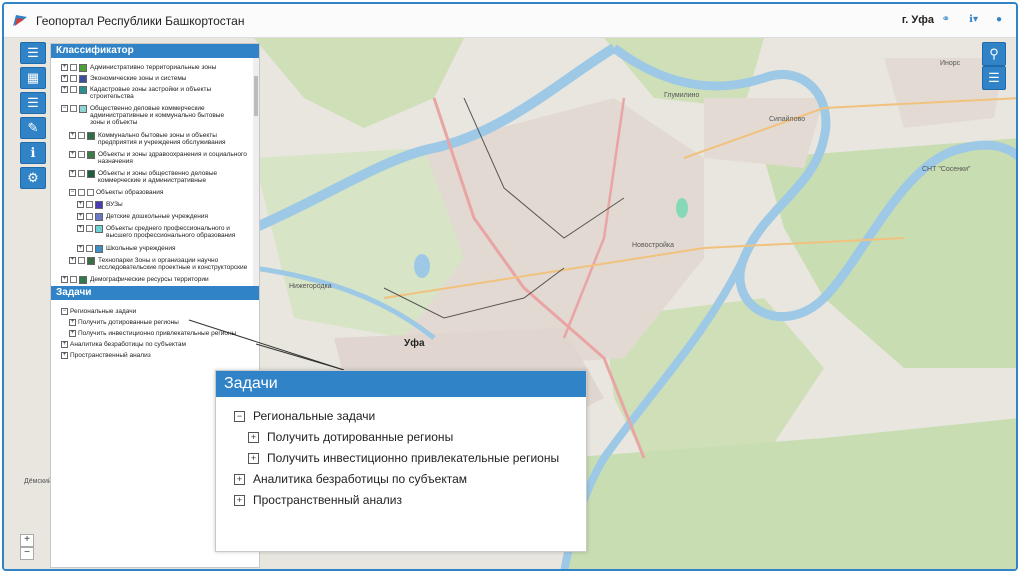 The image size is (1024, 577). Describe the element at coordinates (401, 384) in the screenshot. I see `tasks-callout-title: Задачи` at that location.